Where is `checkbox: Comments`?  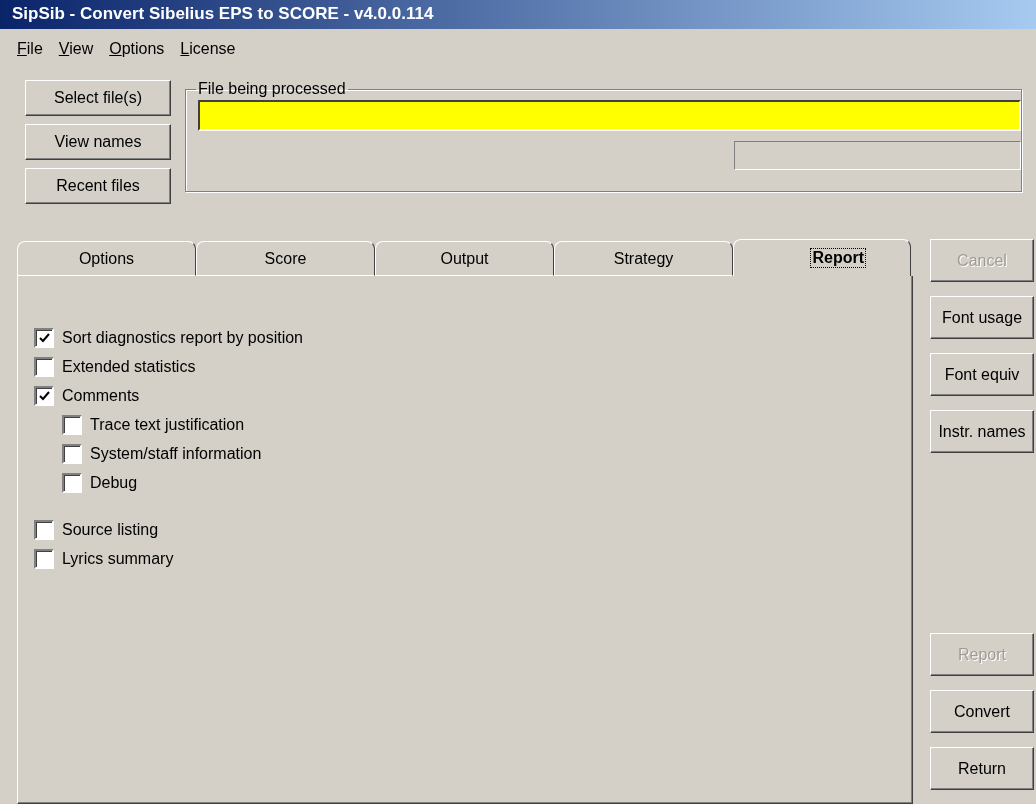 checkbox: Comments is located at coordinates (473, 395).